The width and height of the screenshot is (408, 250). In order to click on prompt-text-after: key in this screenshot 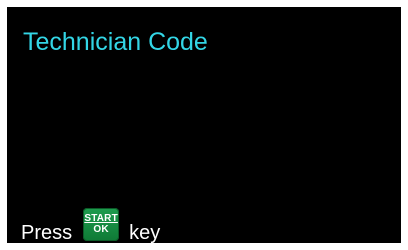, I will do `click(145, 232)`.